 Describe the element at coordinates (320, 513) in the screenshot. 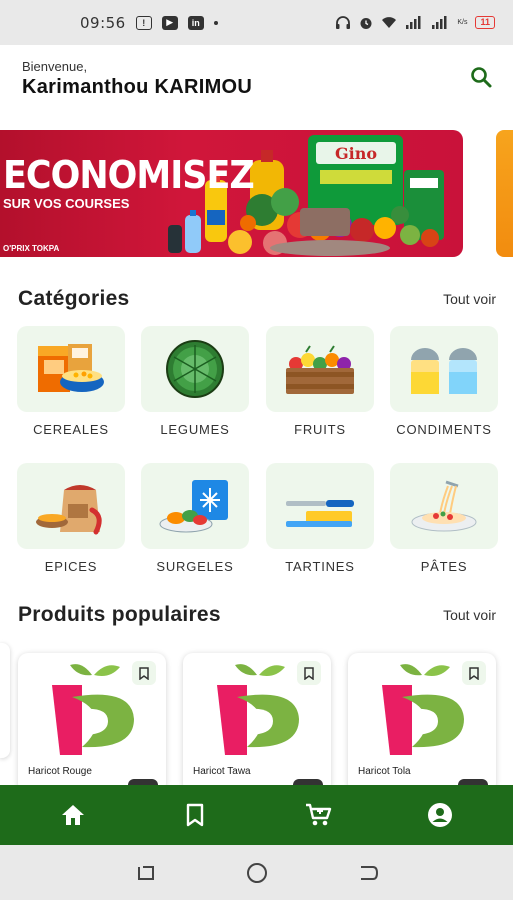

I see `butter-knife-icon` at that location.